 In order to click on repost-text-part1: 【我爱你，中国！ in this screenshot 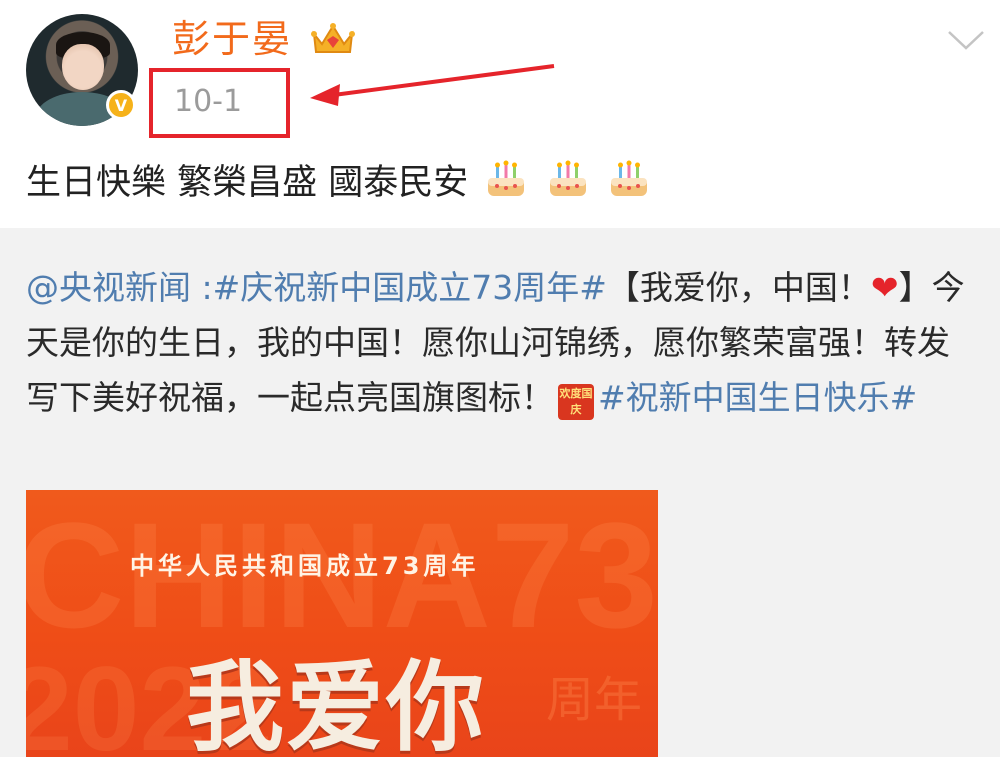, I will do `click(738, 287)`.